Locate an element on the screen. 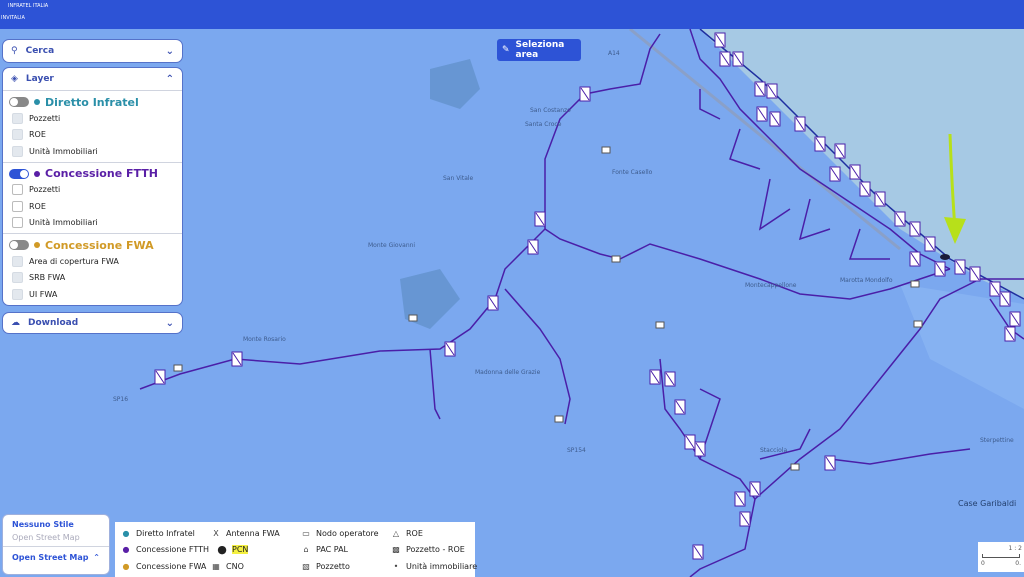 This screenshot has width=1024, height=577. legend-label: Nodo operatore is located at coordinates (347, 533).